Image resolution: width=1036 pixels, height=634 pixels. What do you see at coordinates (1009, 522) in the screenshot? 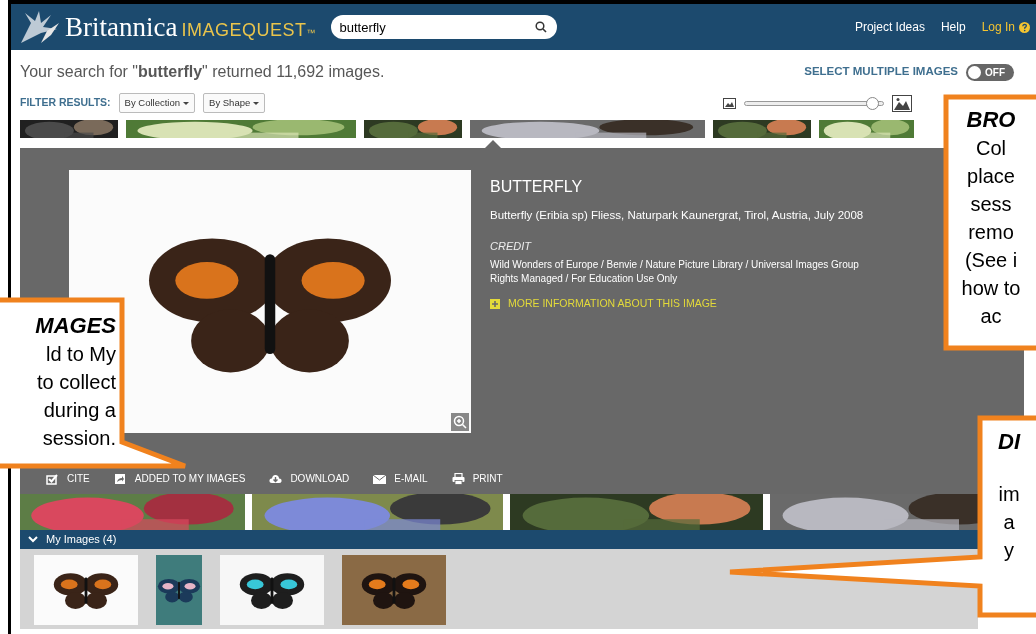
I see `callout-text: a` at bounding box center [1009, 522].